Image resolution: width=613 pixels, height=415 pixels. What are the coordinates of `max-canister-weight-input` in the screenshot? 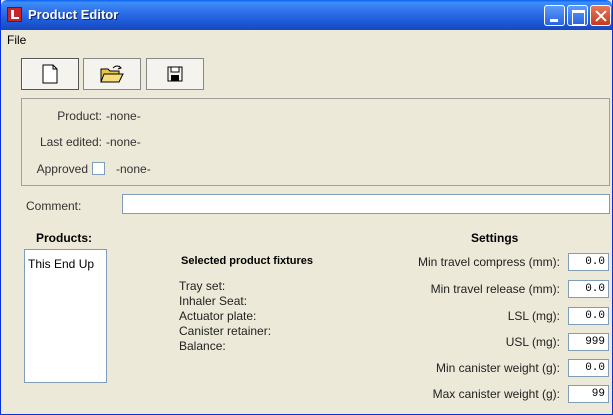 It's located at (588, 394).